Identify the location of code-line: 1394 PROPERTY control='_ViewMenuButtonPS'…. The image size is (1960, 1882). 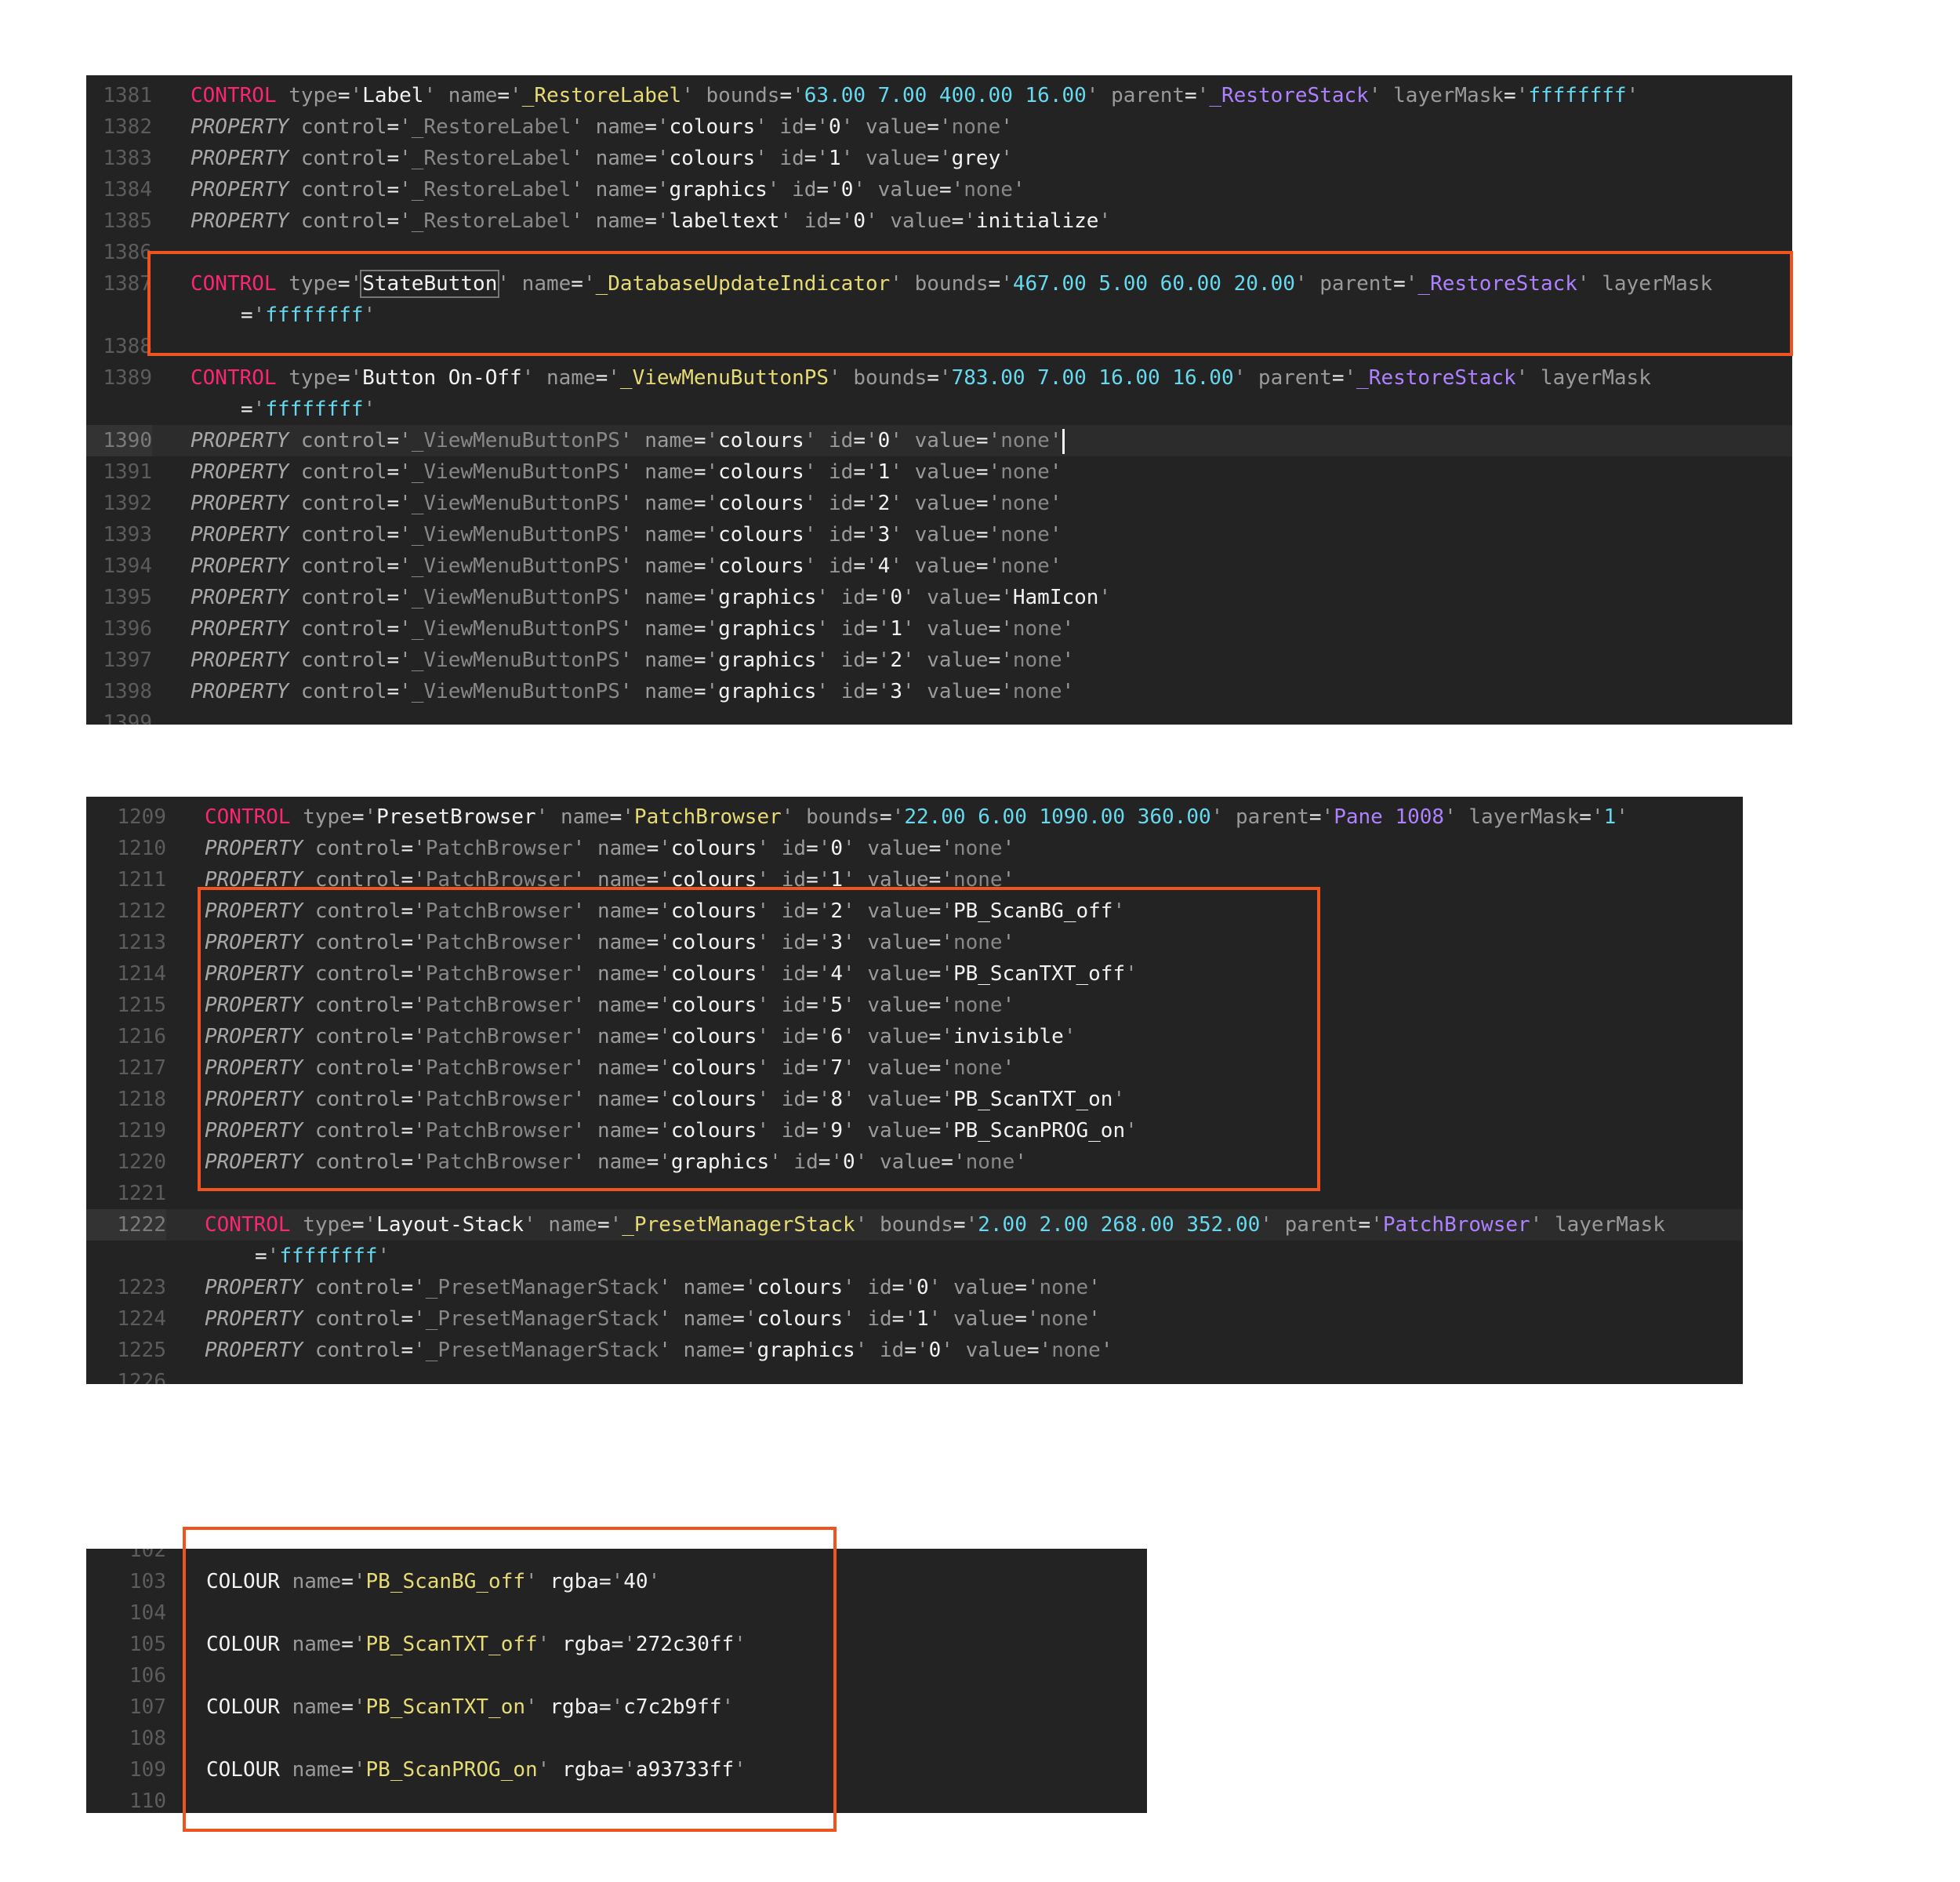
(939, 566).